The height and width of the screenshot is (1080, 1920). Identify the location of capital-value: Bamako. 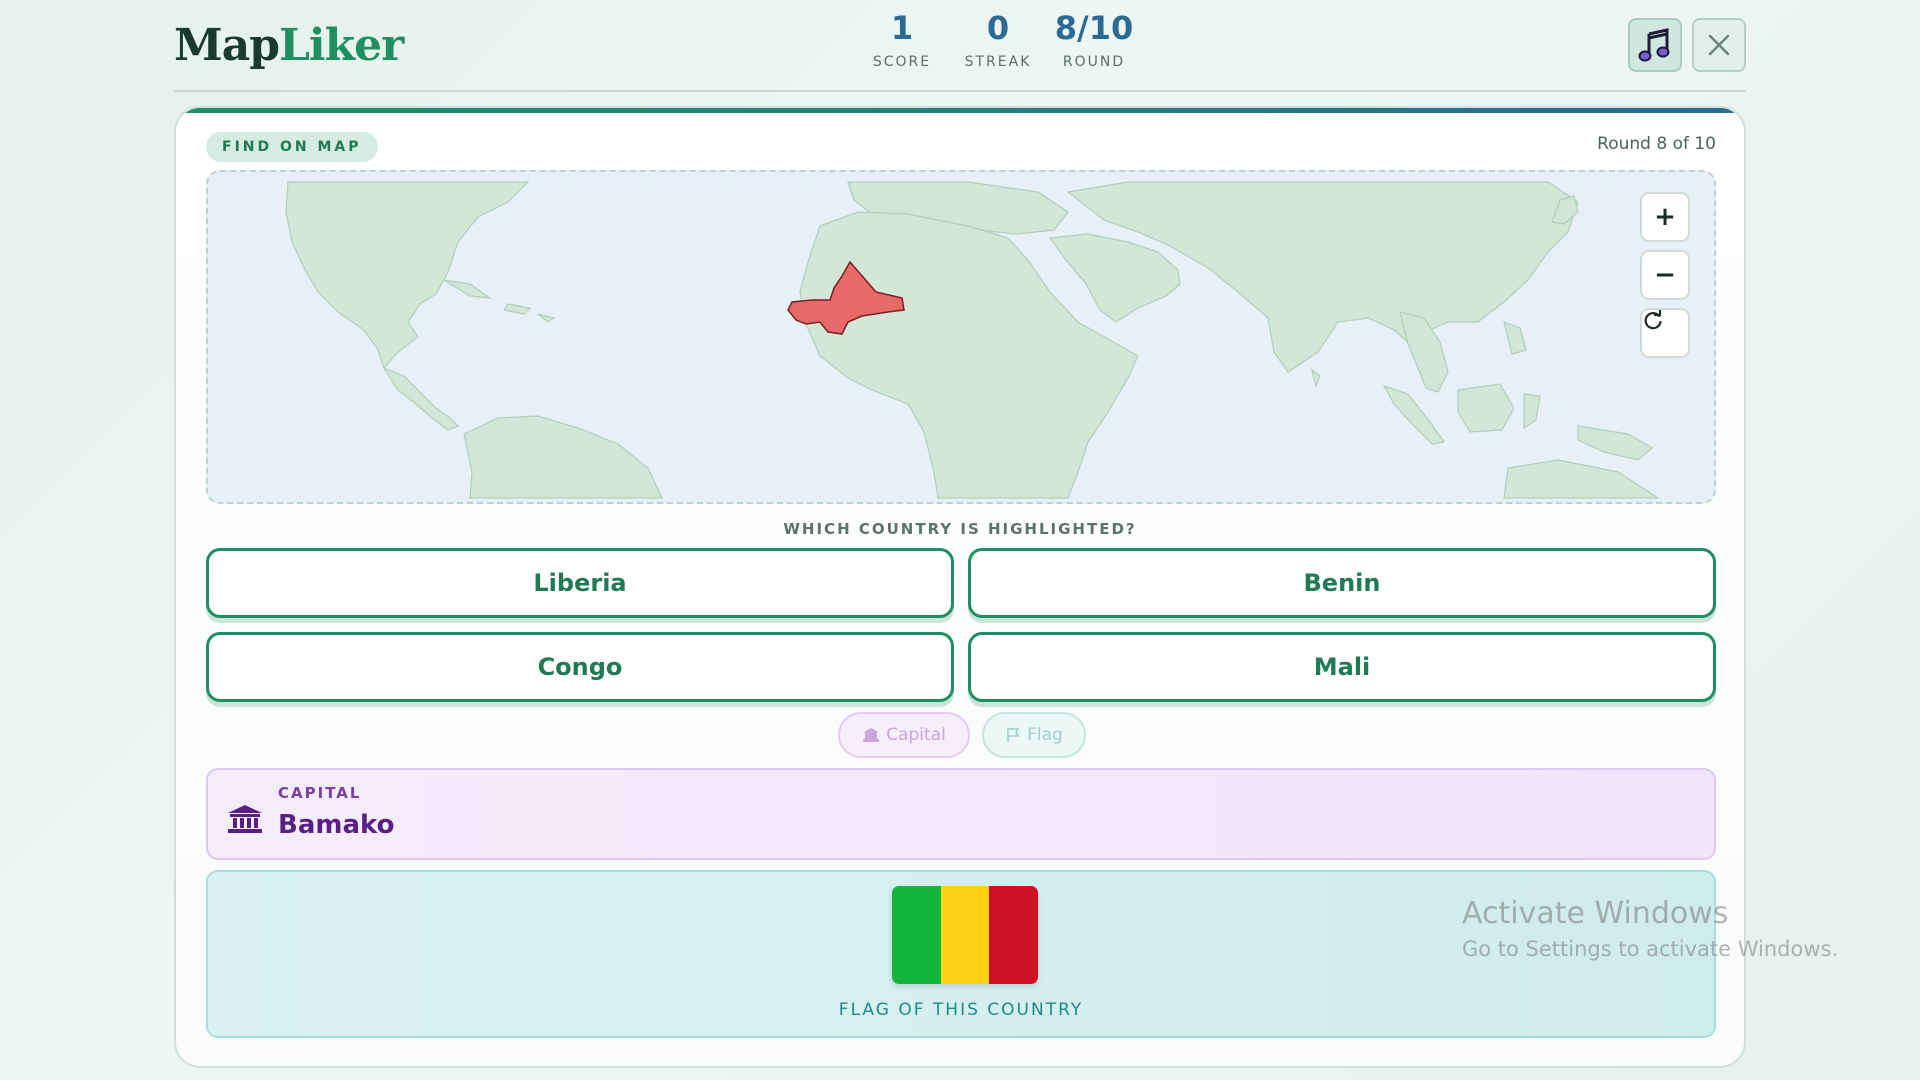
(336, 825).